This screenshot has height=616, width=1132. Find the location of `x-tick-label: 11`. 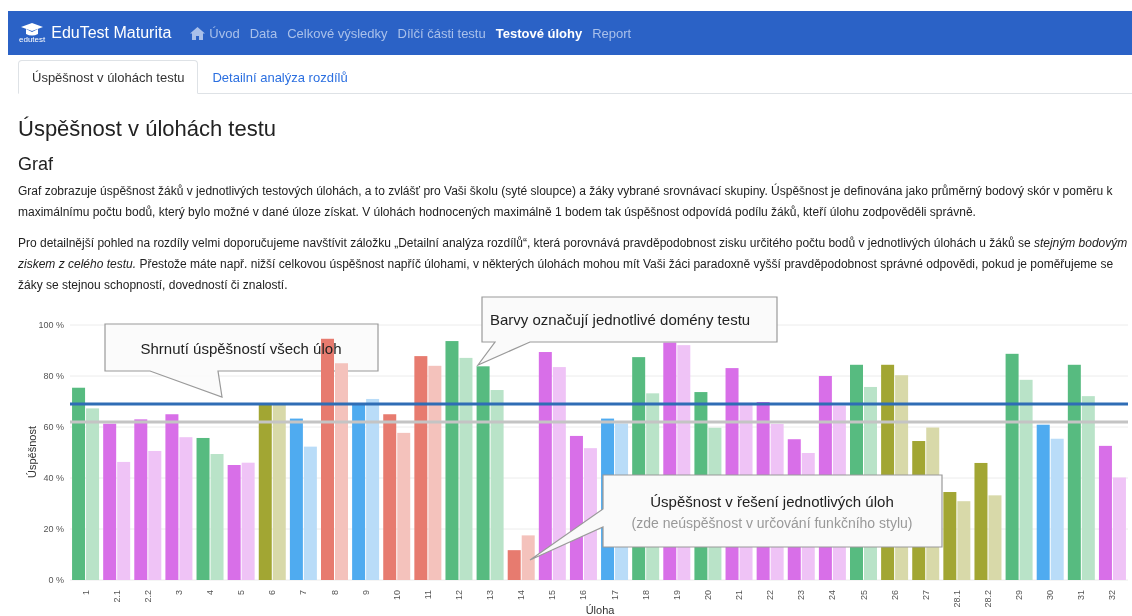

x-tick-label: 11 is located at coordinates (427, 595).